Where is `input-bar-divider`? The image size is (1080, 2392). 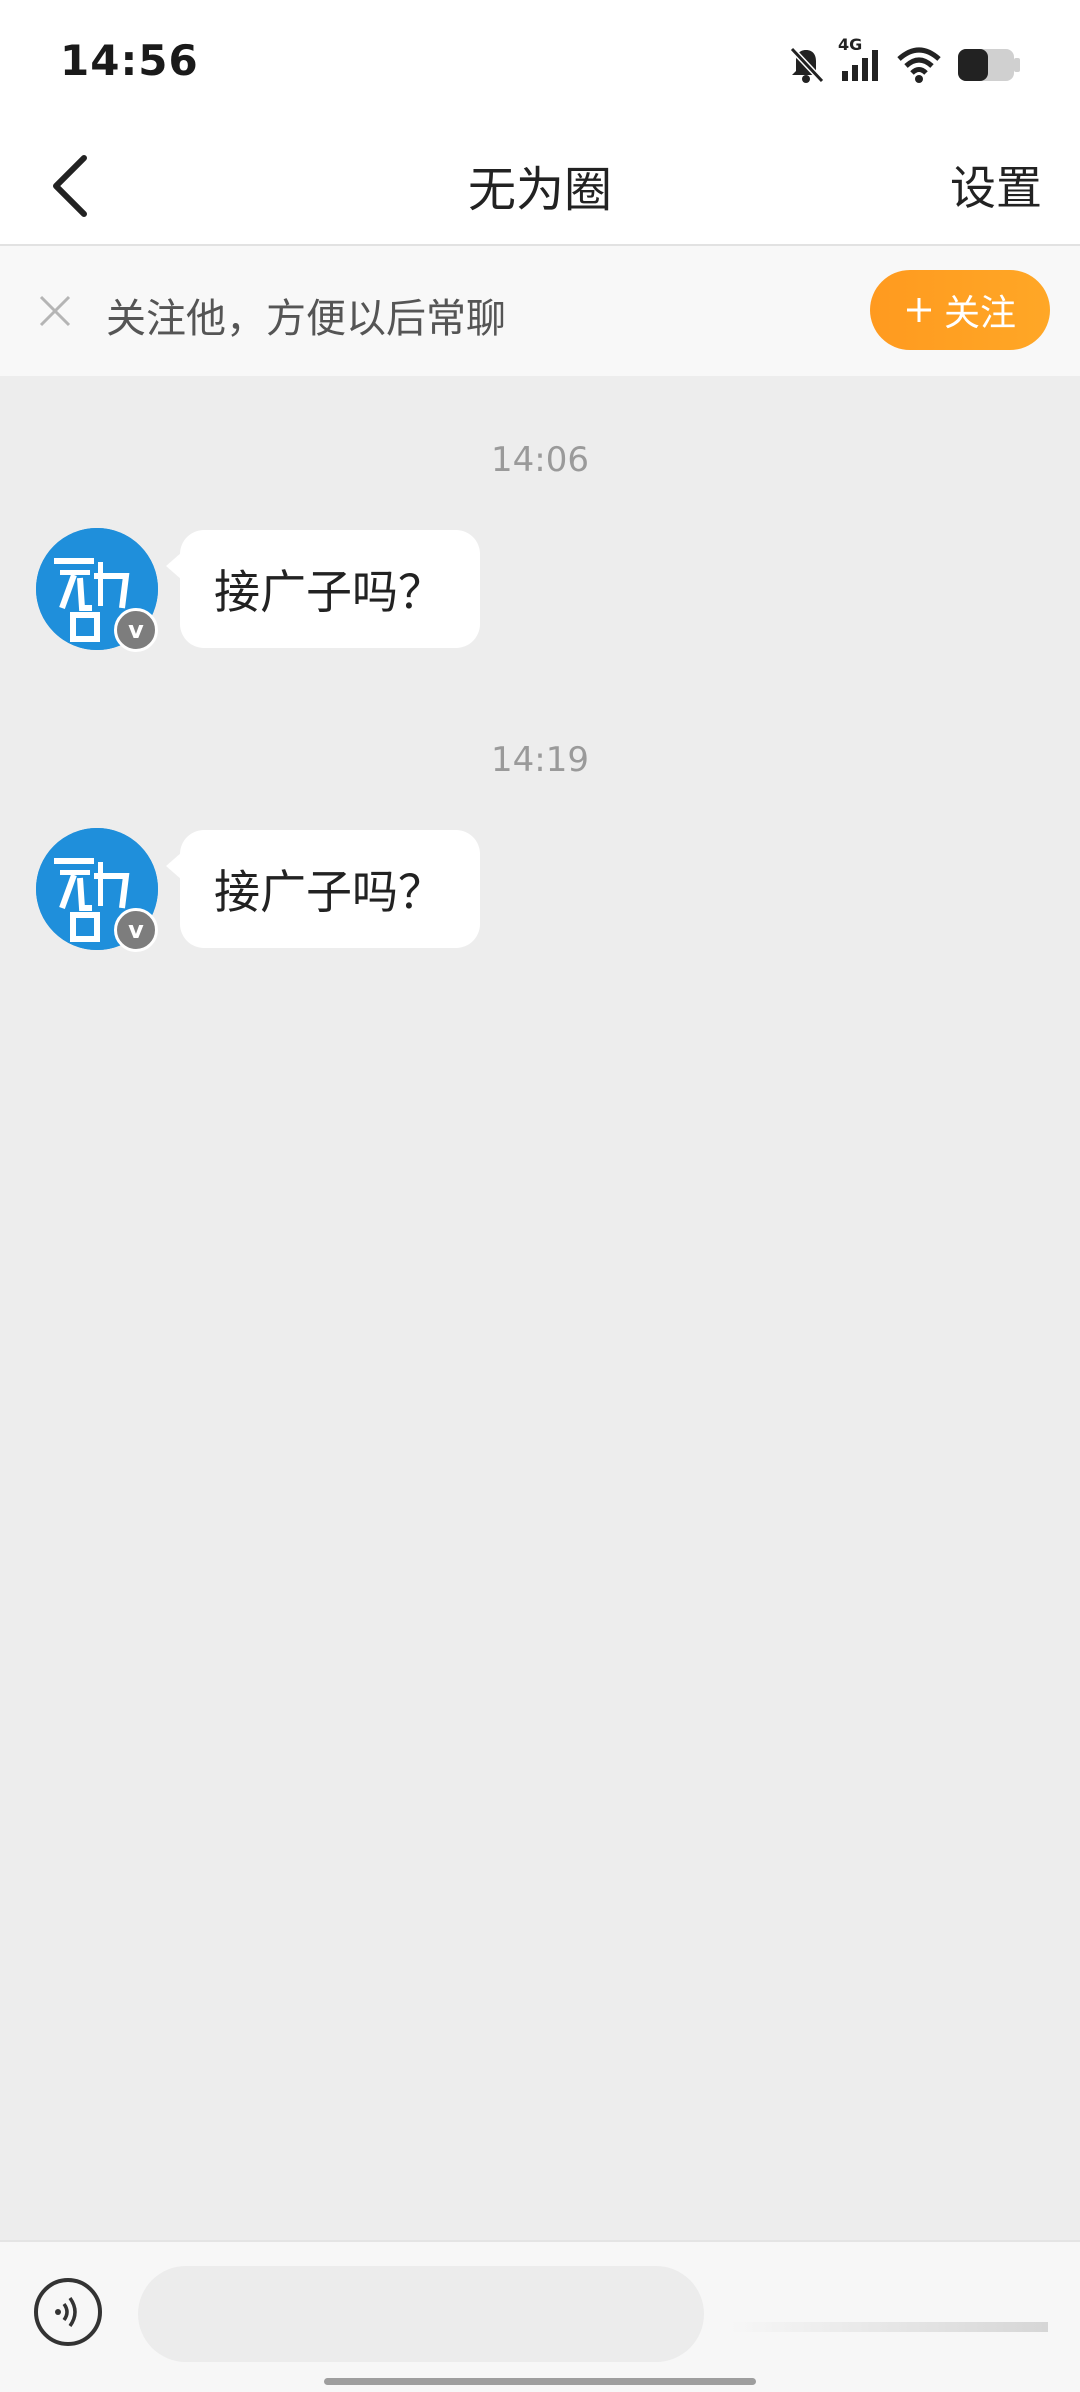 input-bar-divider is located at coordinates (889, 2327).